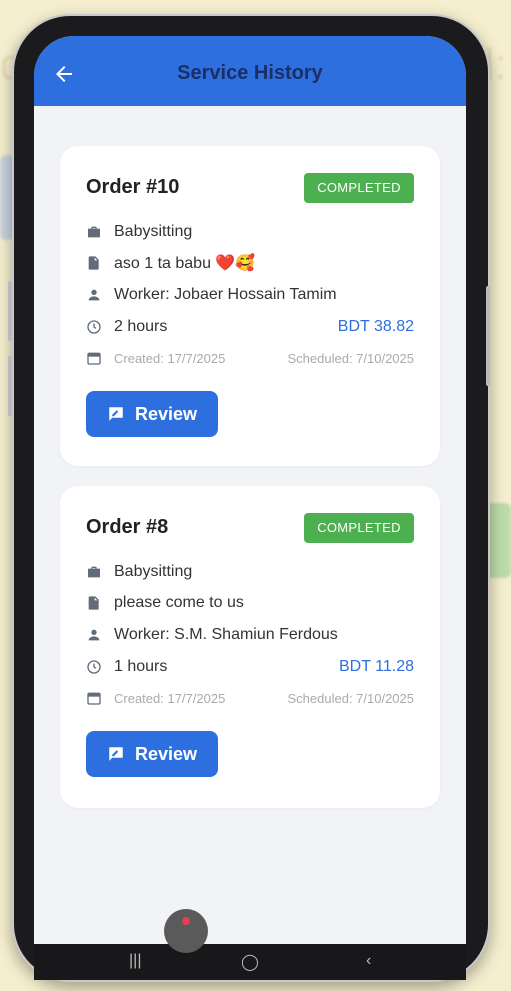 This screenshot has width=511, height=991. I want to click on order-price: BDT 38.82, so click(375, 326).